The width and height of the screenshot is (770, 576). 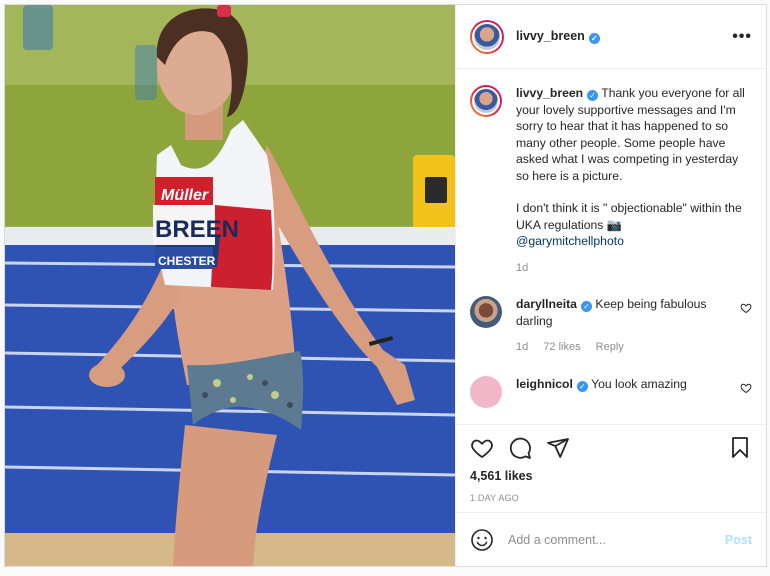 What do you see at coordinates (561, 347) in the screenshot?
I see `comment-likes: 72 likes` at bounding box center [561, 347].